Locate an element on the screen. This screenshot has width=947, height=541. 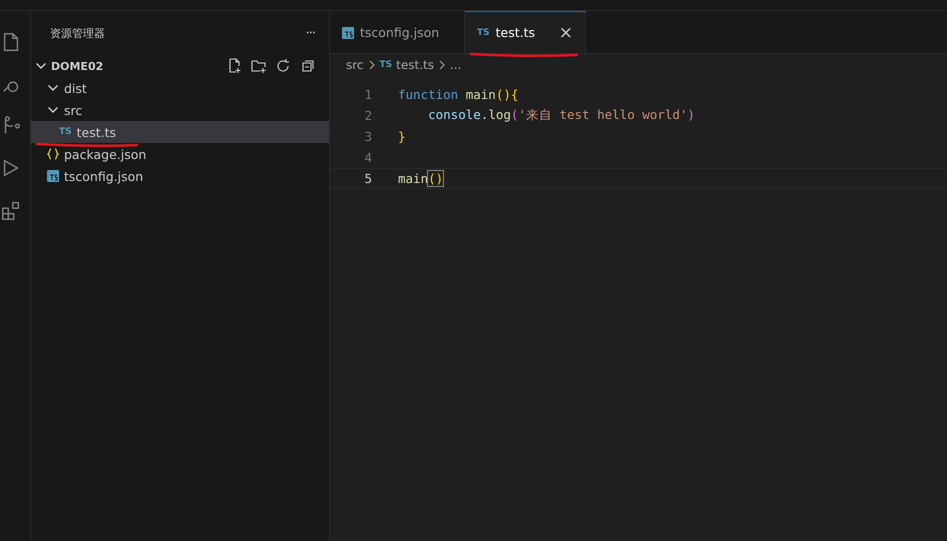
line-number: 5 is located at coordinates (368, 178).